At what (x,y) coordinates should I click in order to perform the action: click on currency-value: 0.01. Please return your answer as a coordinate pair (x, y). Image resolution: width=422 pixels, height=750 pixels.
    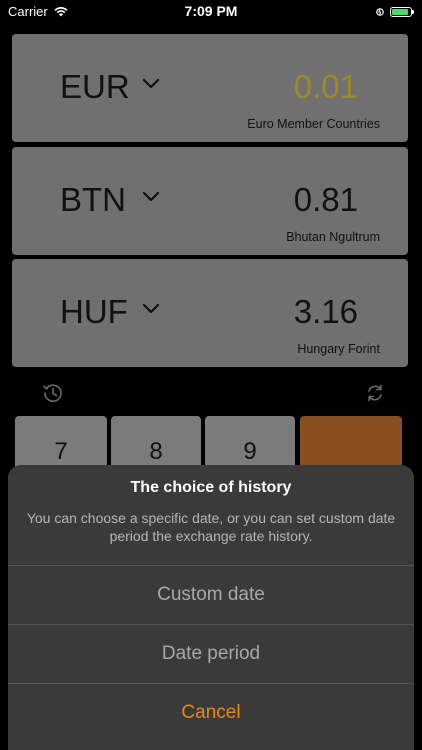
    Looking at the image, I should click on (325, 86).